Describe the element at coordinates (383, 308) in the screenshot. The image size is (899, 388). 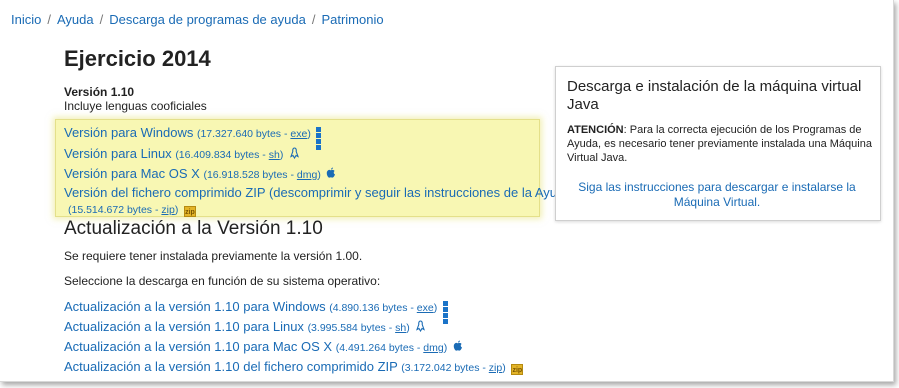
I see `update-windows-meta: (4.890.136 bytes - exe)` at that location.